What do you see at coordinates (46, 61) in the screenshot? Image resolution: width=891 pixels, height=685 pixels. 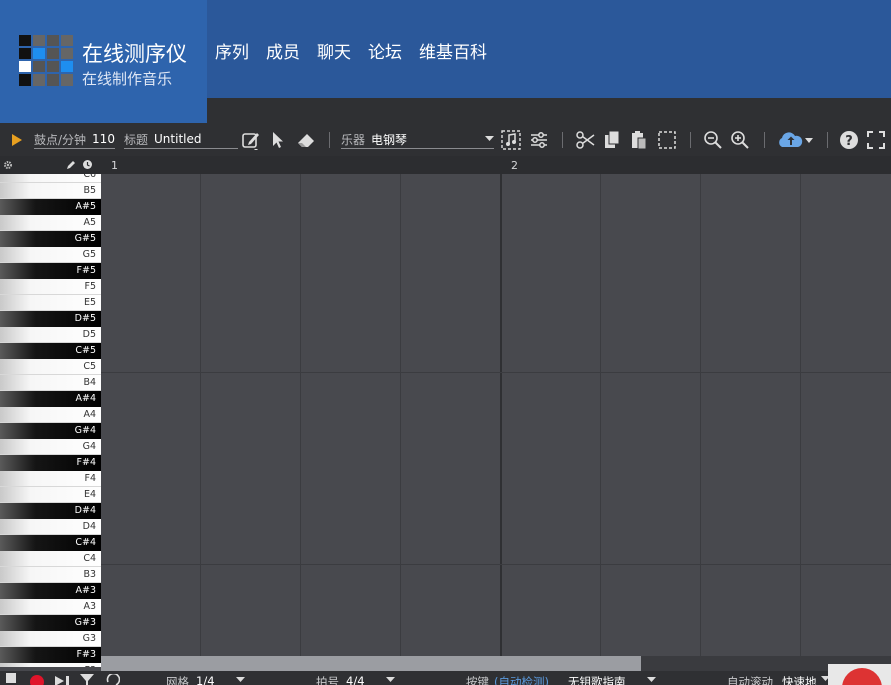 I see `logo-icon` at bounding box center [46, 61].